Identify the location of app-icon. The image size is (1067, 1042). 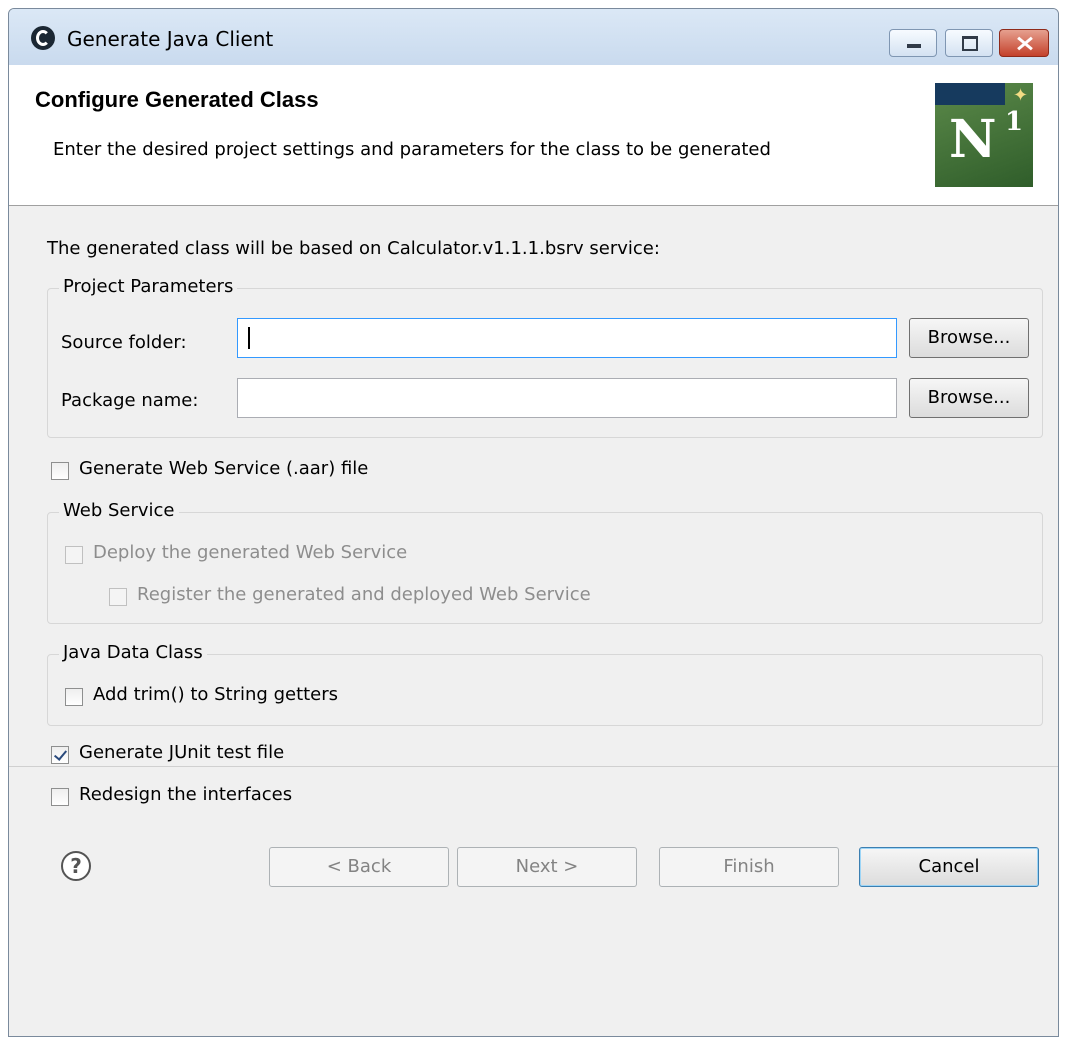
(43, 38).